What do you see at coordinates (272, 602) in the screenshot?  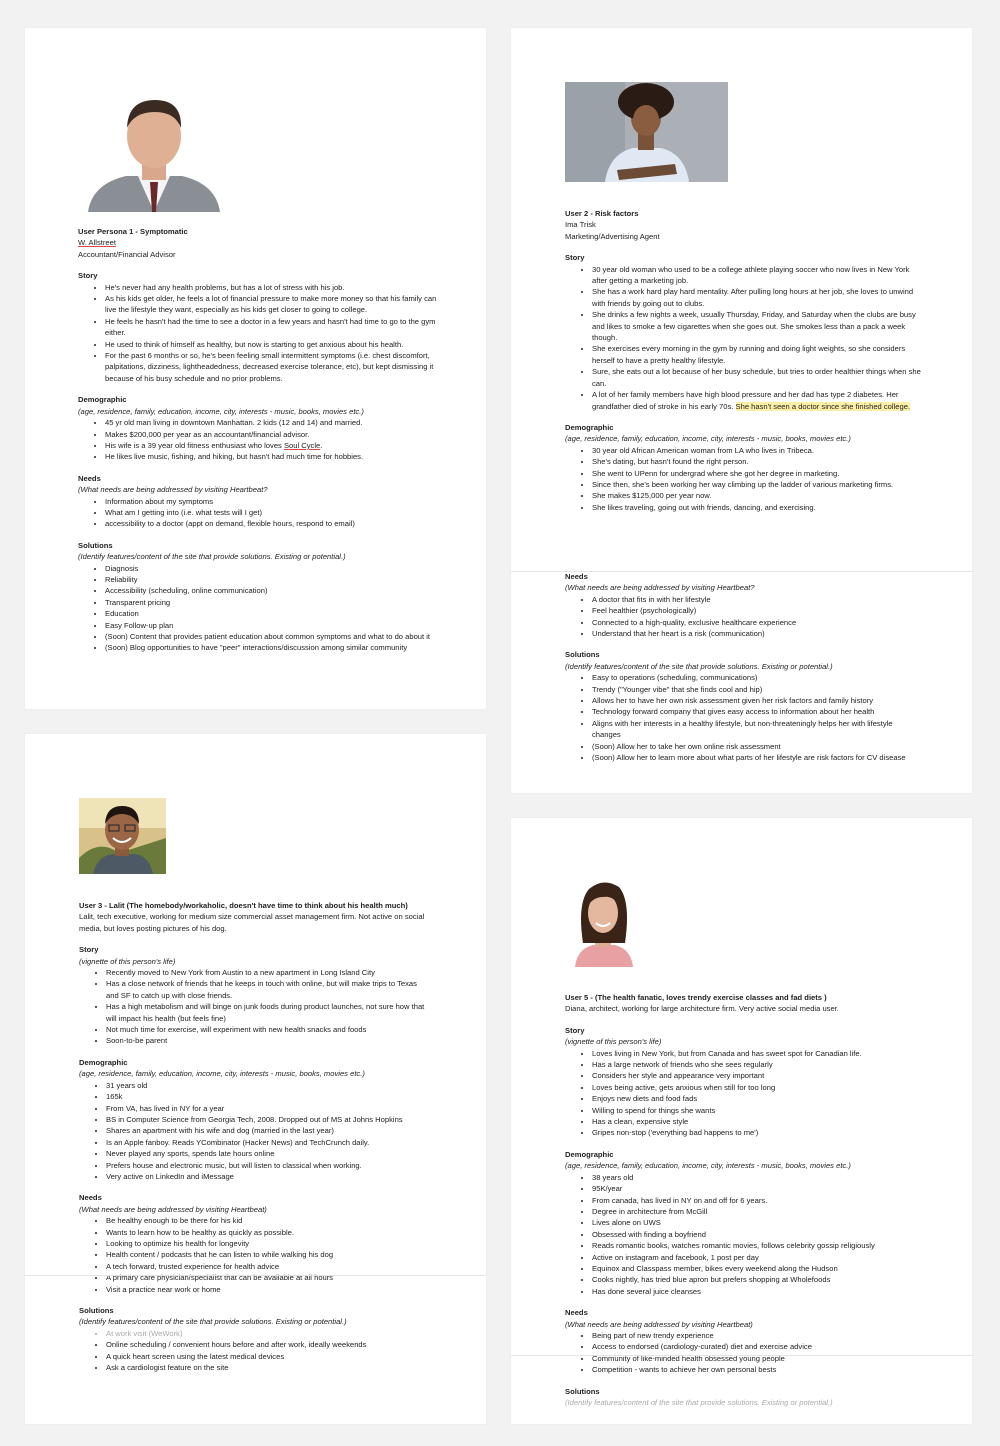 I see `list-item: Transparent pricing` at bounding box center [272, 602].